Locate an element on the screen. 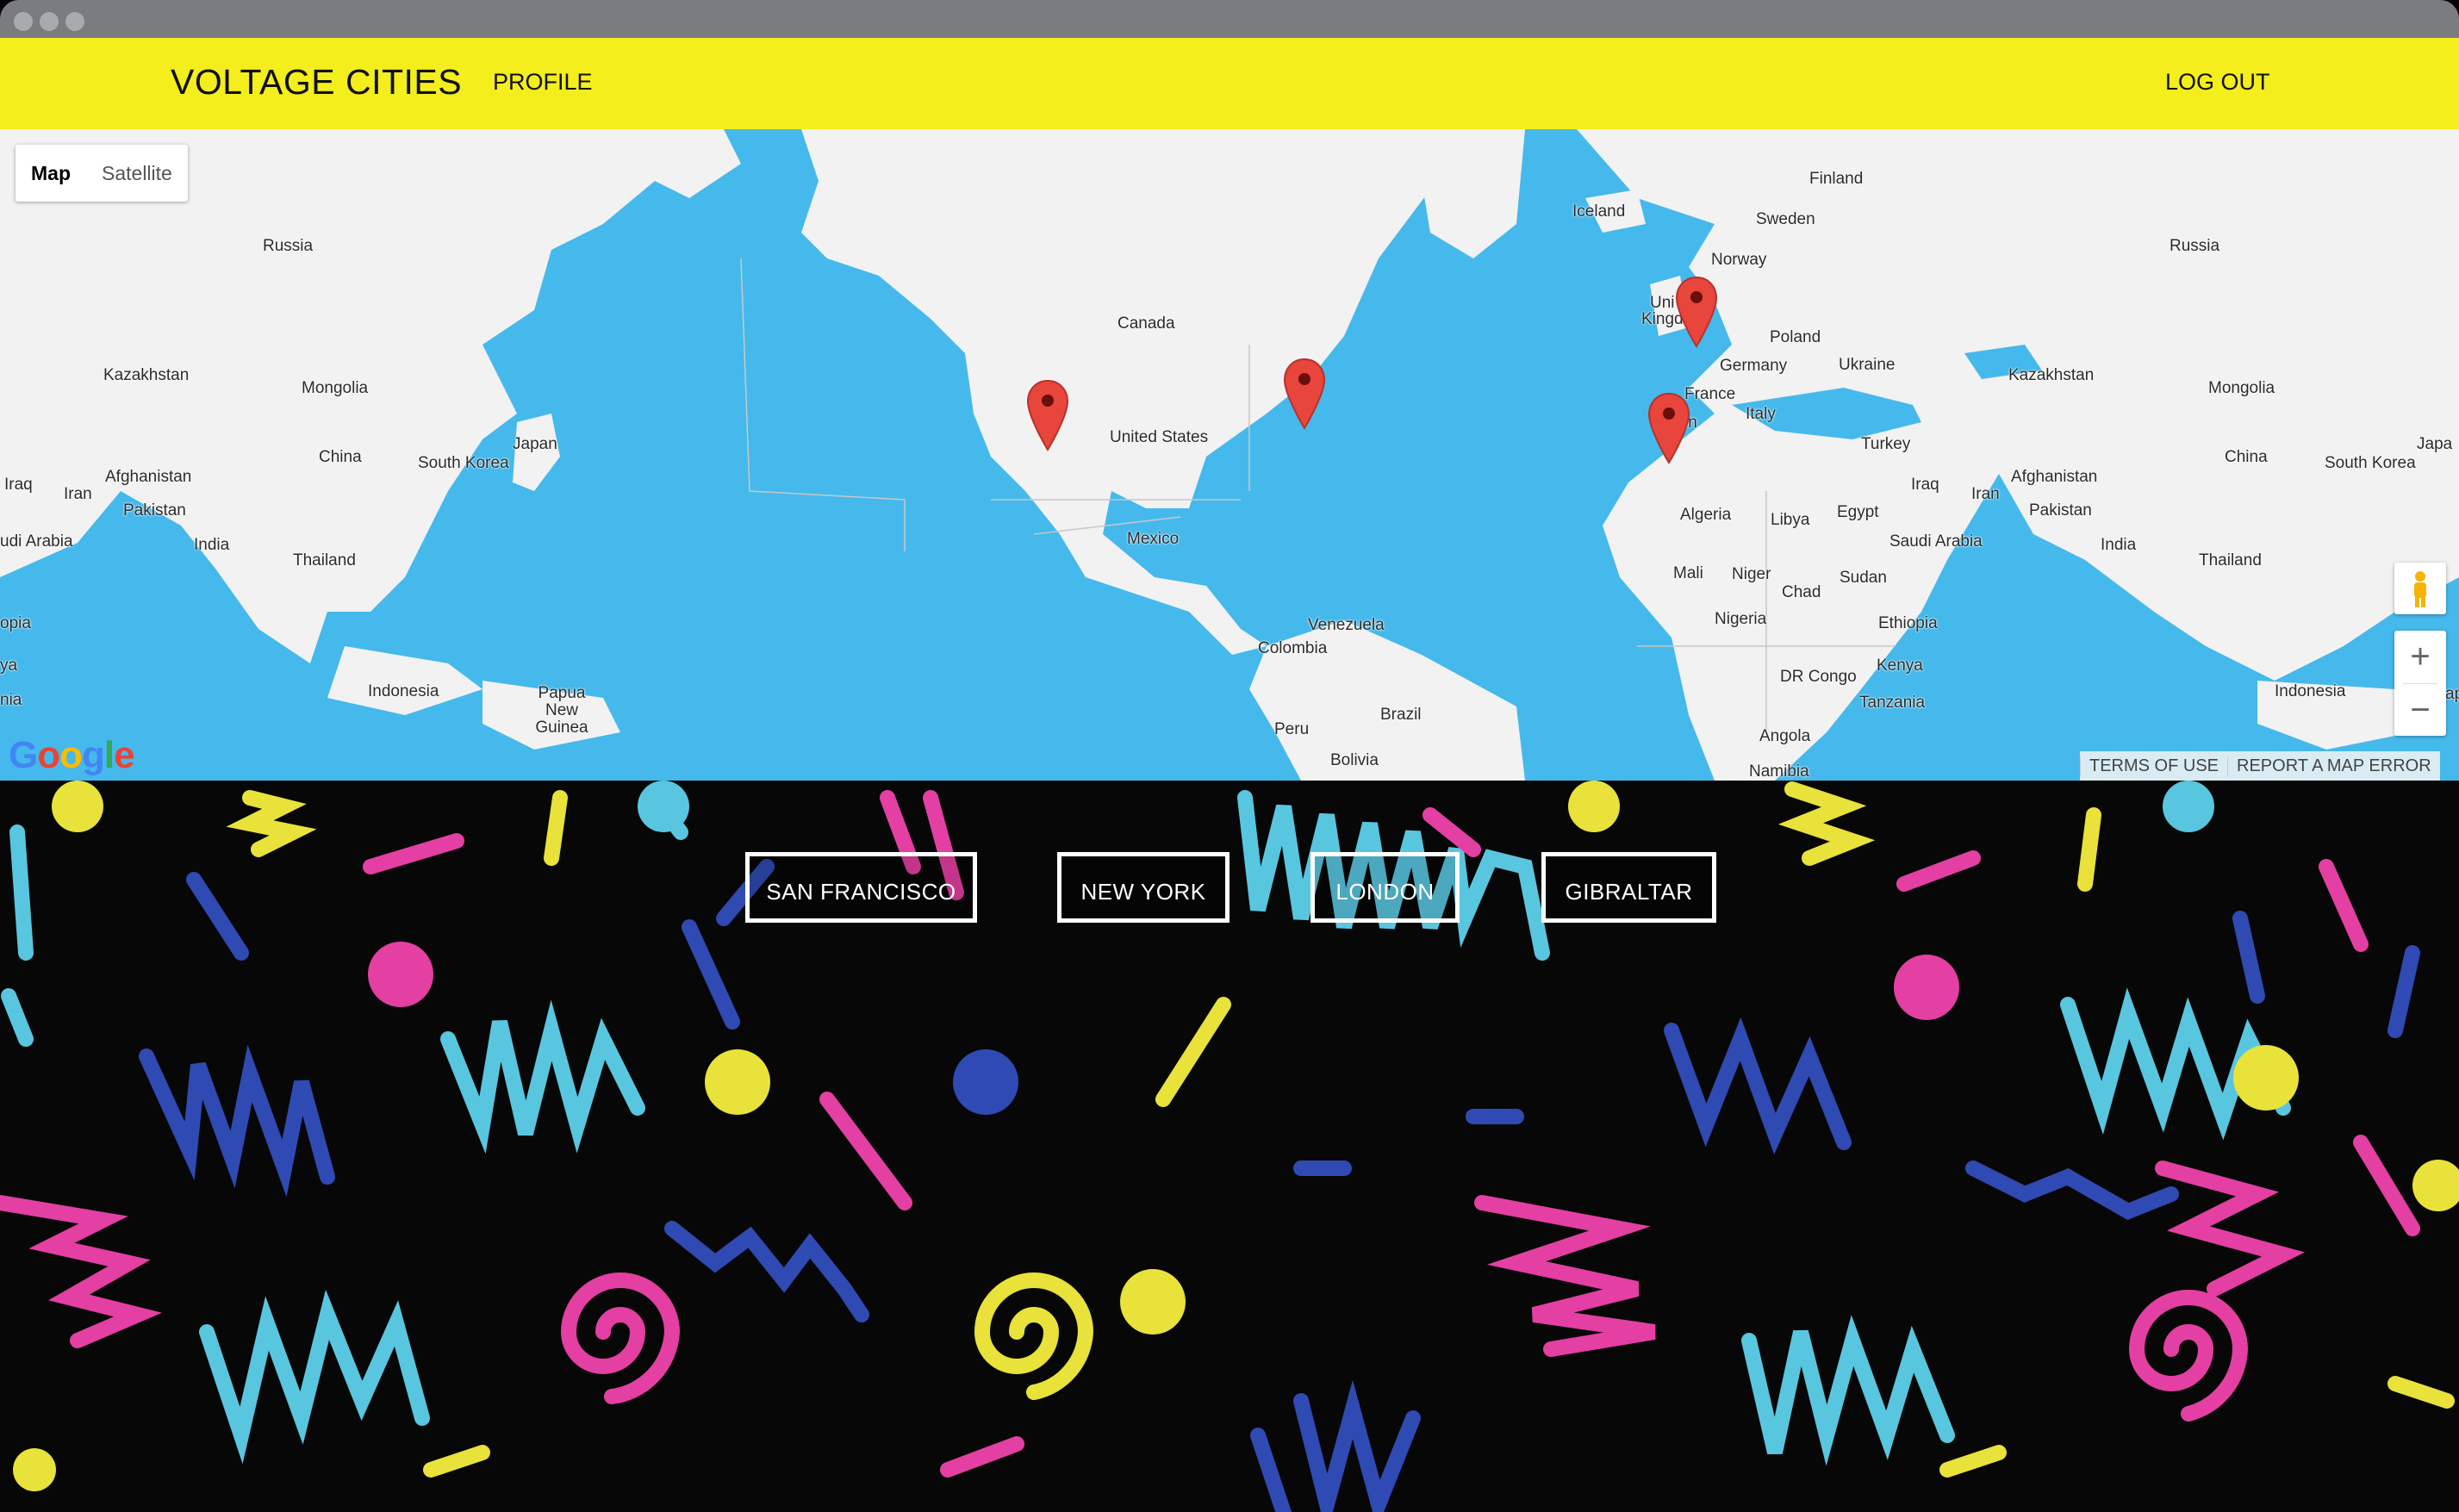 This screenshot has height=1512, width=2459. map-label: Ethiopia is located at coordinates (1908, 623).